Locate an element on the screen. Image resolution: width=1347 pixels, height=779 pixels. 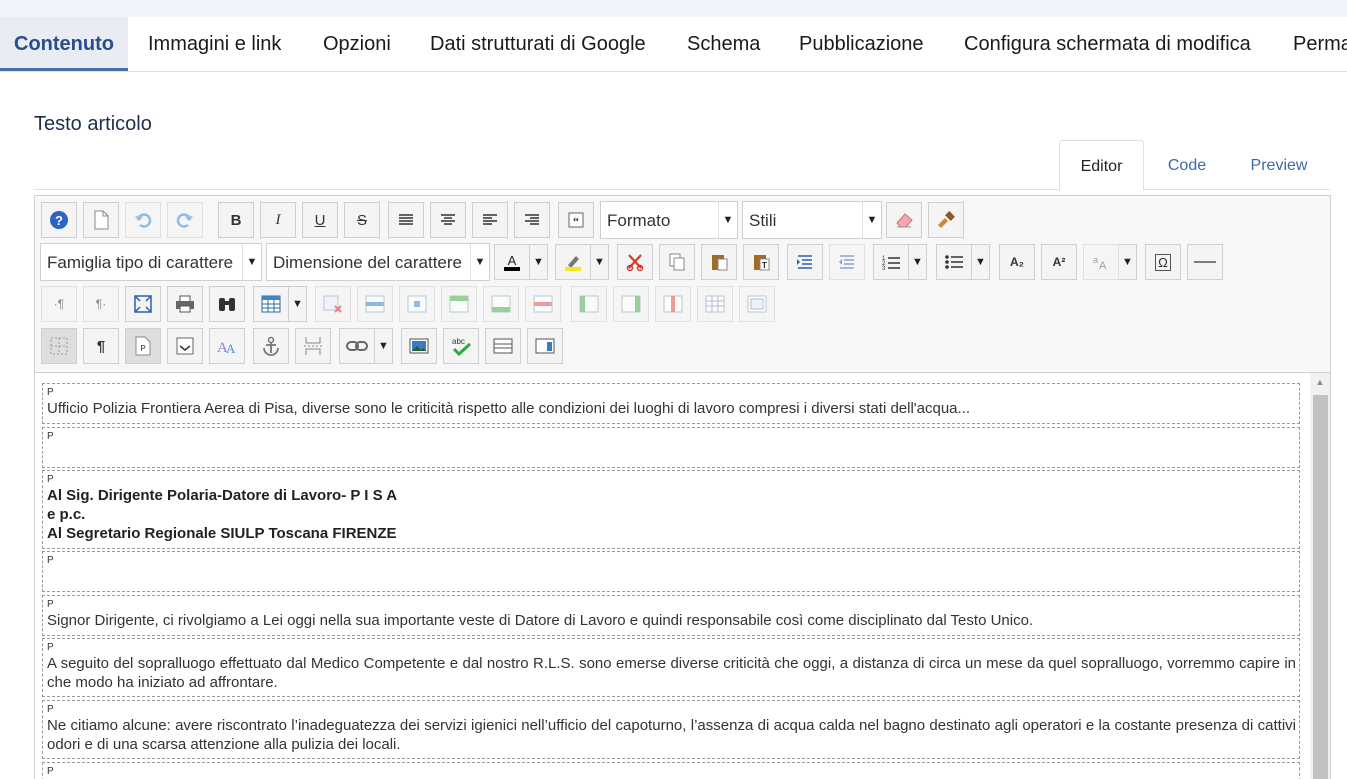
insert-column-after-icon is located at coordinates (631, 304).